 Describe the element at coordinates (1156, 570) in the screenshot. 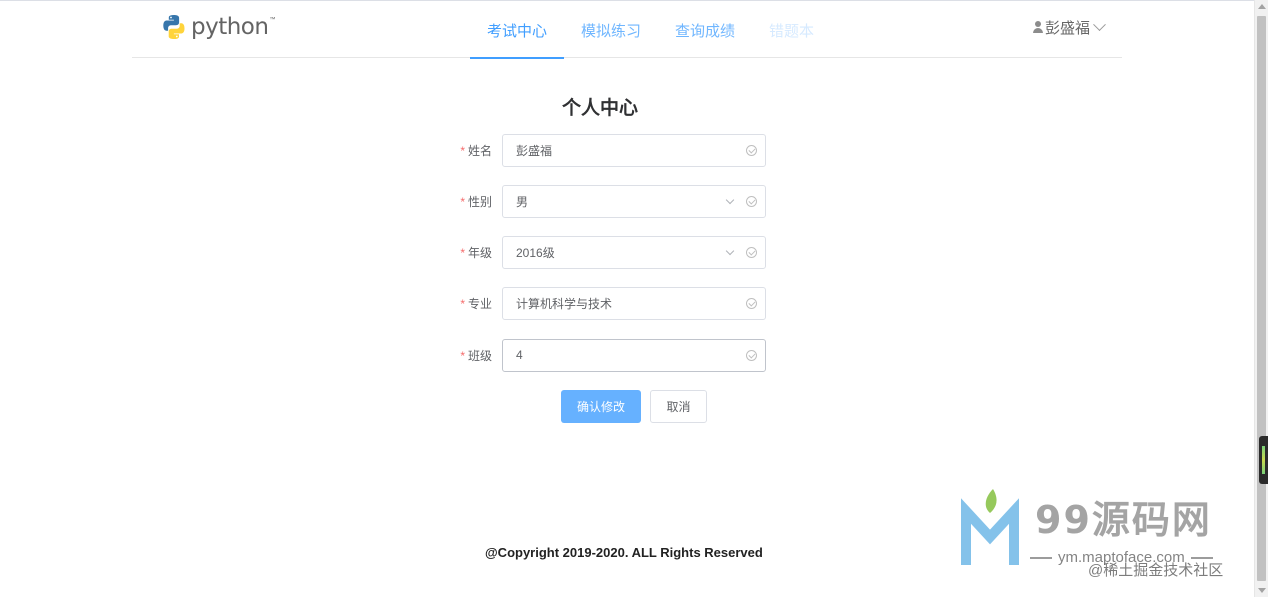

I see `watermark-credit: @稀土掘金技术社区` at that location.